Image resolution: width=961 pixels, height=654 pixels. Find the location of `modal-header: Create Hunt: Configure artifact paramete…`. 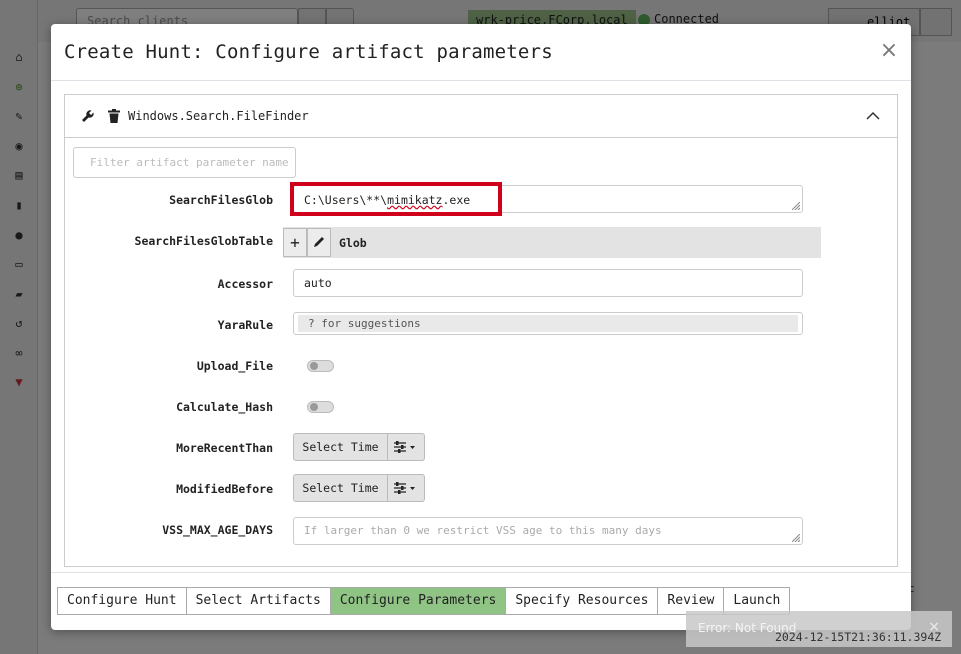

modal-header: Create Hunt: Configure artifact paramete… is located at coordinates (481, 52).